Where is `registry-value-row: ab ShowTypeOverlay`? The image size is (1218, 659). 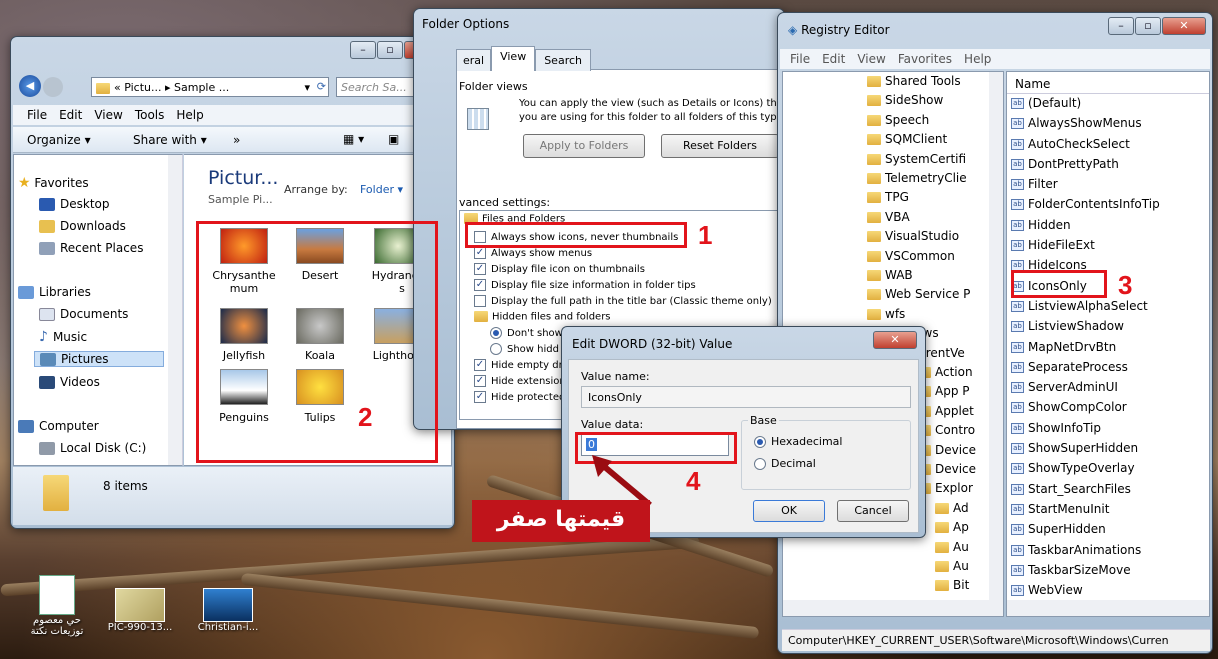
registry-value-row: ab ShowTypeOverlay is located at coordinates (1110, 471).